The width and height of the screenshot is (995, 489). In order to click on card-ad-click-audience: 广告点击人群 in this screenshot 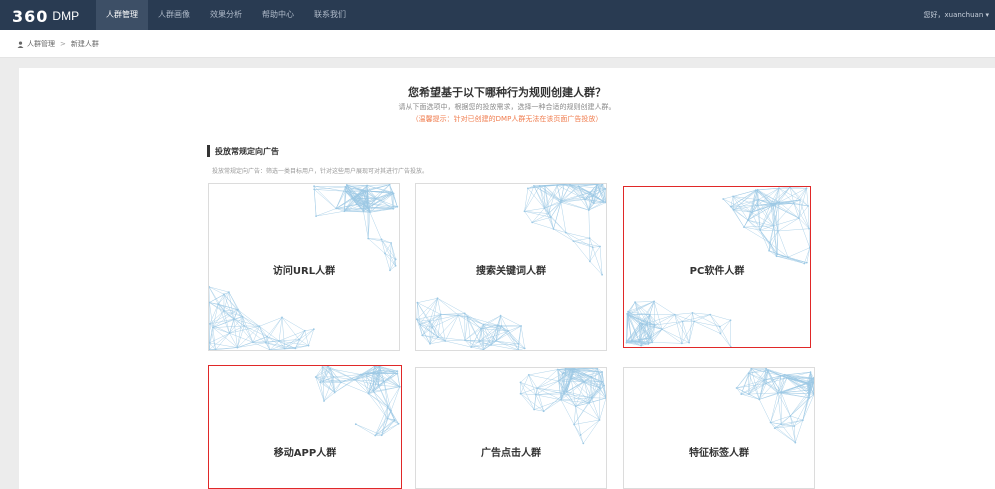, I will do `click(511, 428)`.